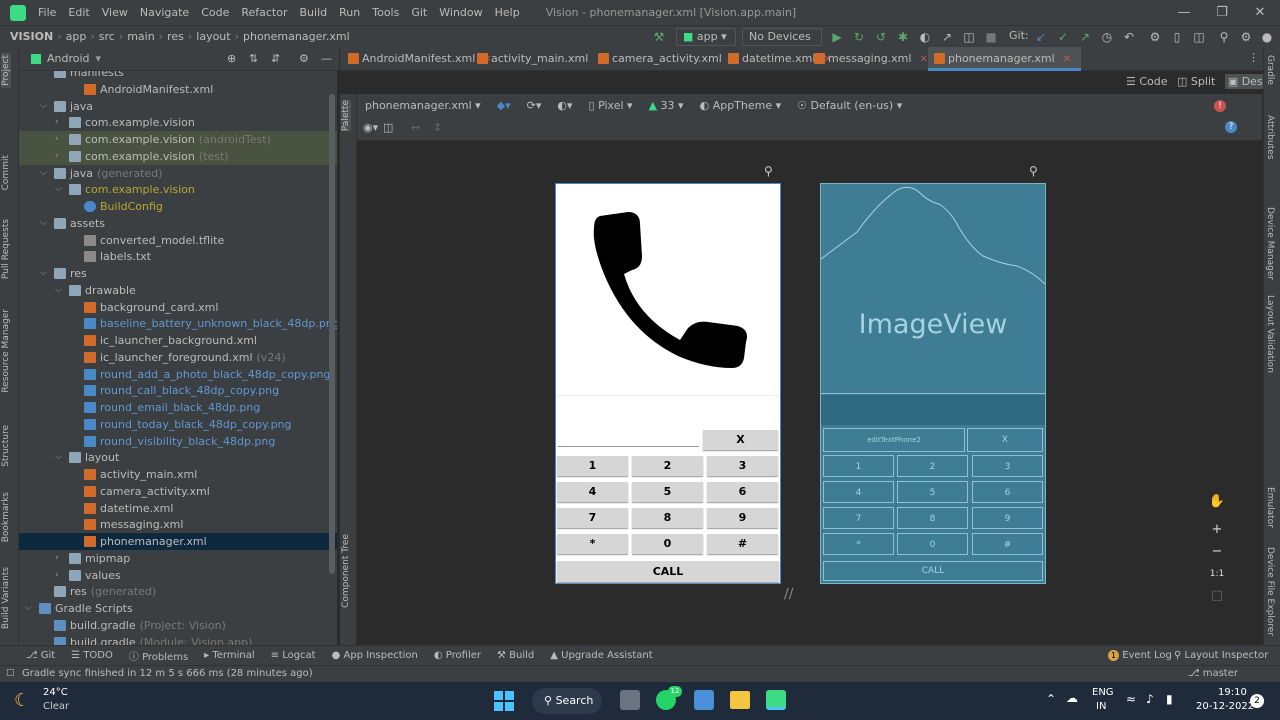 Image resolution: width=1280 pixels, height=720 pixels. Describe the element at coordinates (178, 639) in the screenshot. I see `tree-item: build.gradle (Module: Vision.app)` at that location.